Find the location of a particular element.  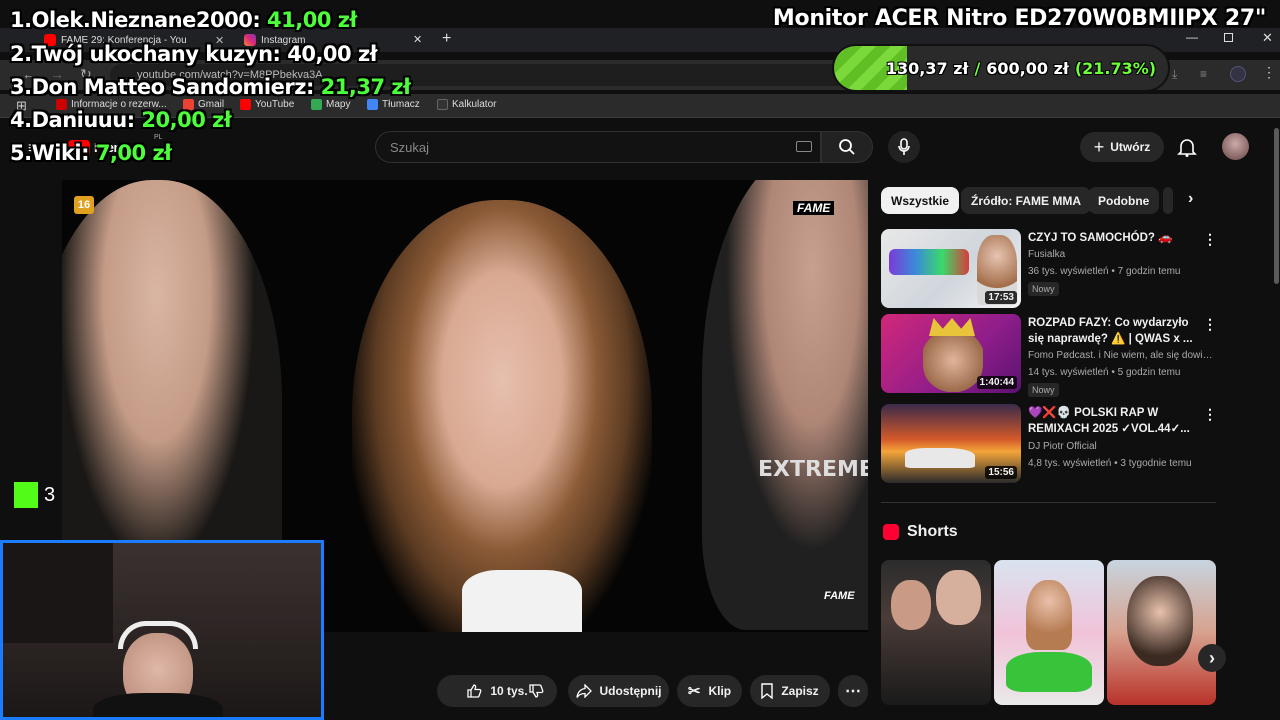

search-icon is located at coordinates (847, 147).